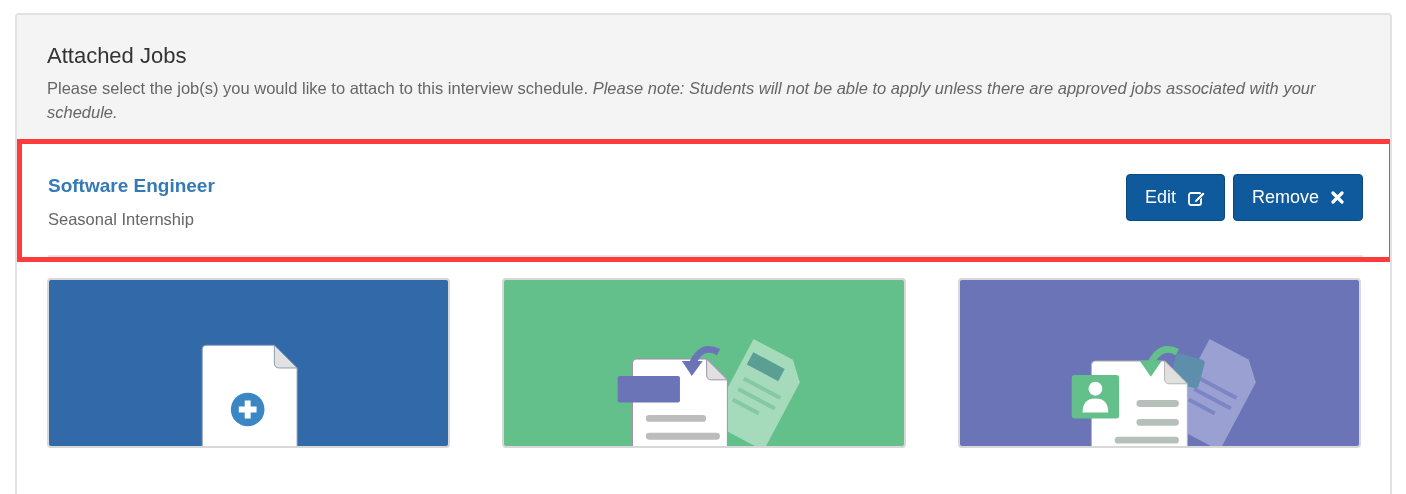 The height and width of the screenshot is (494, 1406). Describe the element at coordinates (682, 101) in the screenshot. I see `section-description: Please select the job(s) you would like to attach to this interview schedule. Please note: Students will not be able to apply unless there are approved jobs associated with your schedule.` at that location.